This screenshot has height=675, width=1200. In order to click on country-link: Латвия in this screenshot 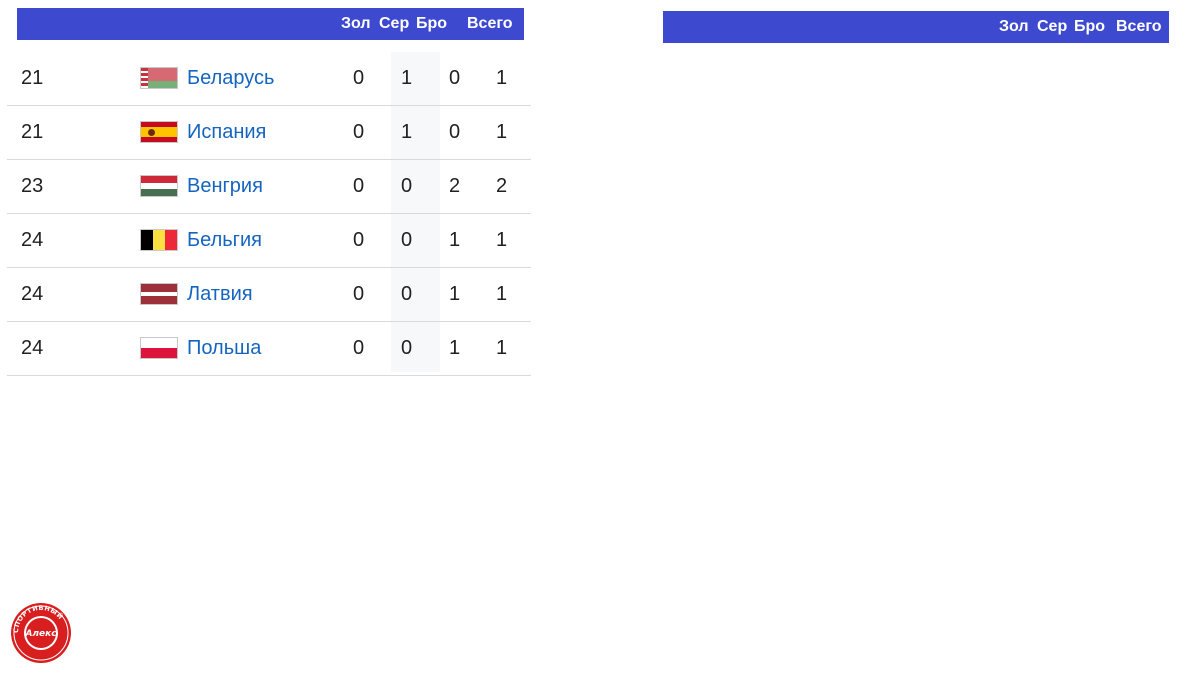, I will do `click(220, 294)`.